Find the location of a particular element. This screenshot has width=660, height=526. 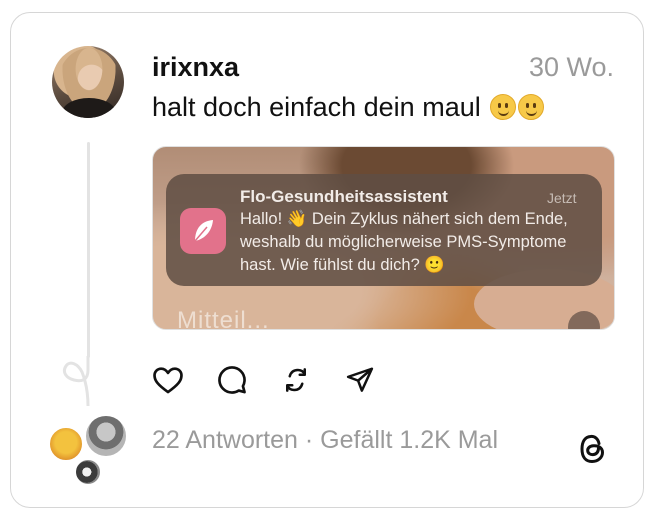

post-stats: 22 Antworten · Gefällt 1.2K Mal is located at coordinates (325, 440).